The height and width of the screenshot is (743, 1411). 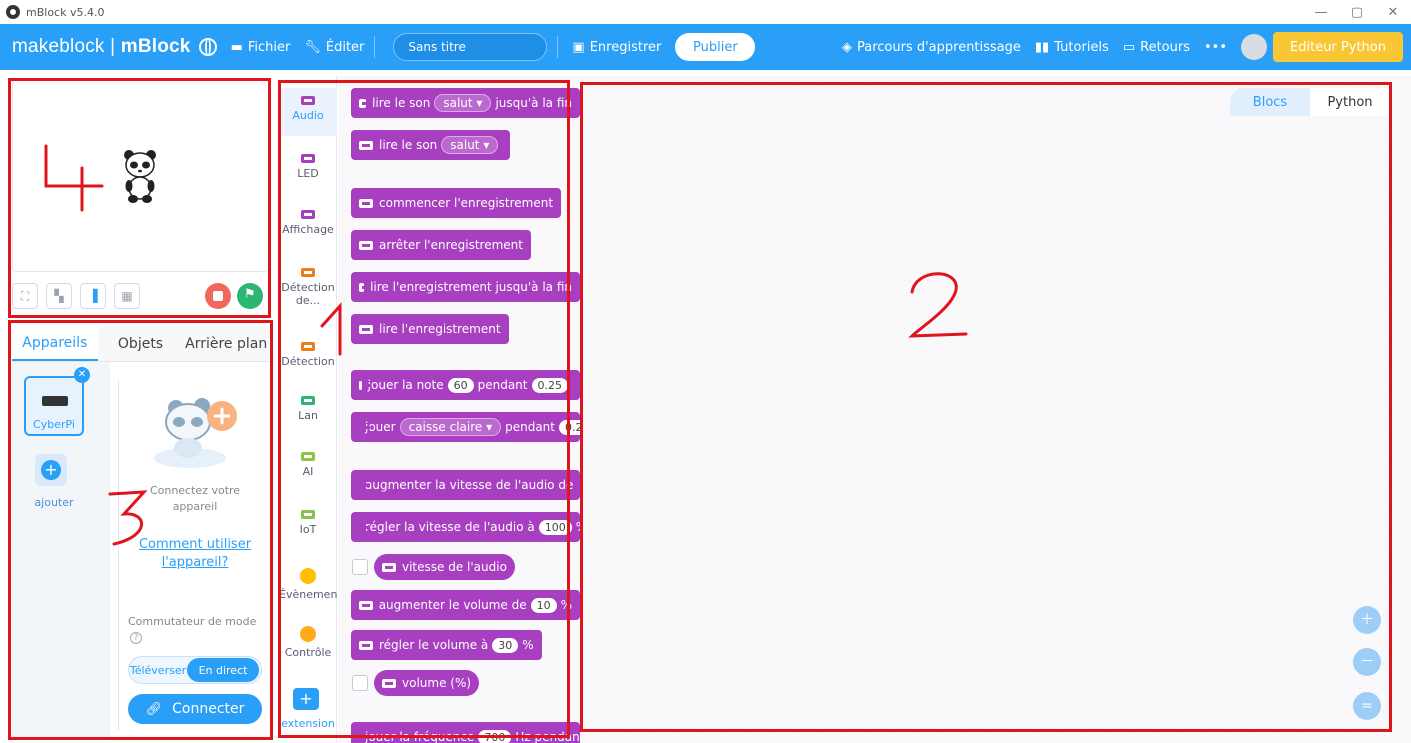 What do you see at coordinates (236, 47) in the screenshot?
I see `folder-icon: ▬` at bounding box center [236, 47].